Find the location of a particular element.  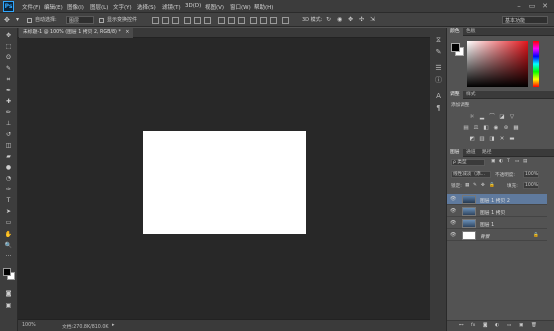

menu-layer: 图层(L) is located at coordinates (99, 7).